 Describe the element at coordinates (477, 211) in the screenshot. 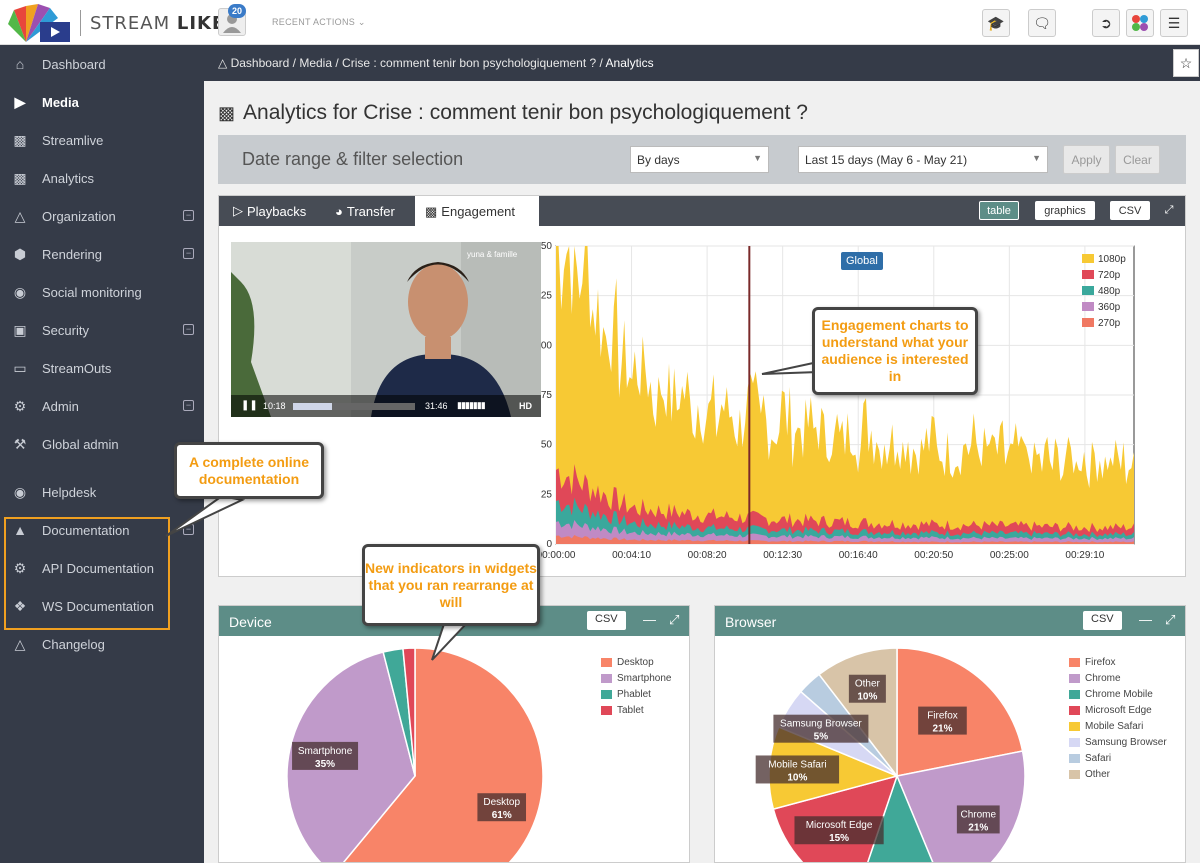

I see `tab-engagement: ▩ Engagement` at that location.